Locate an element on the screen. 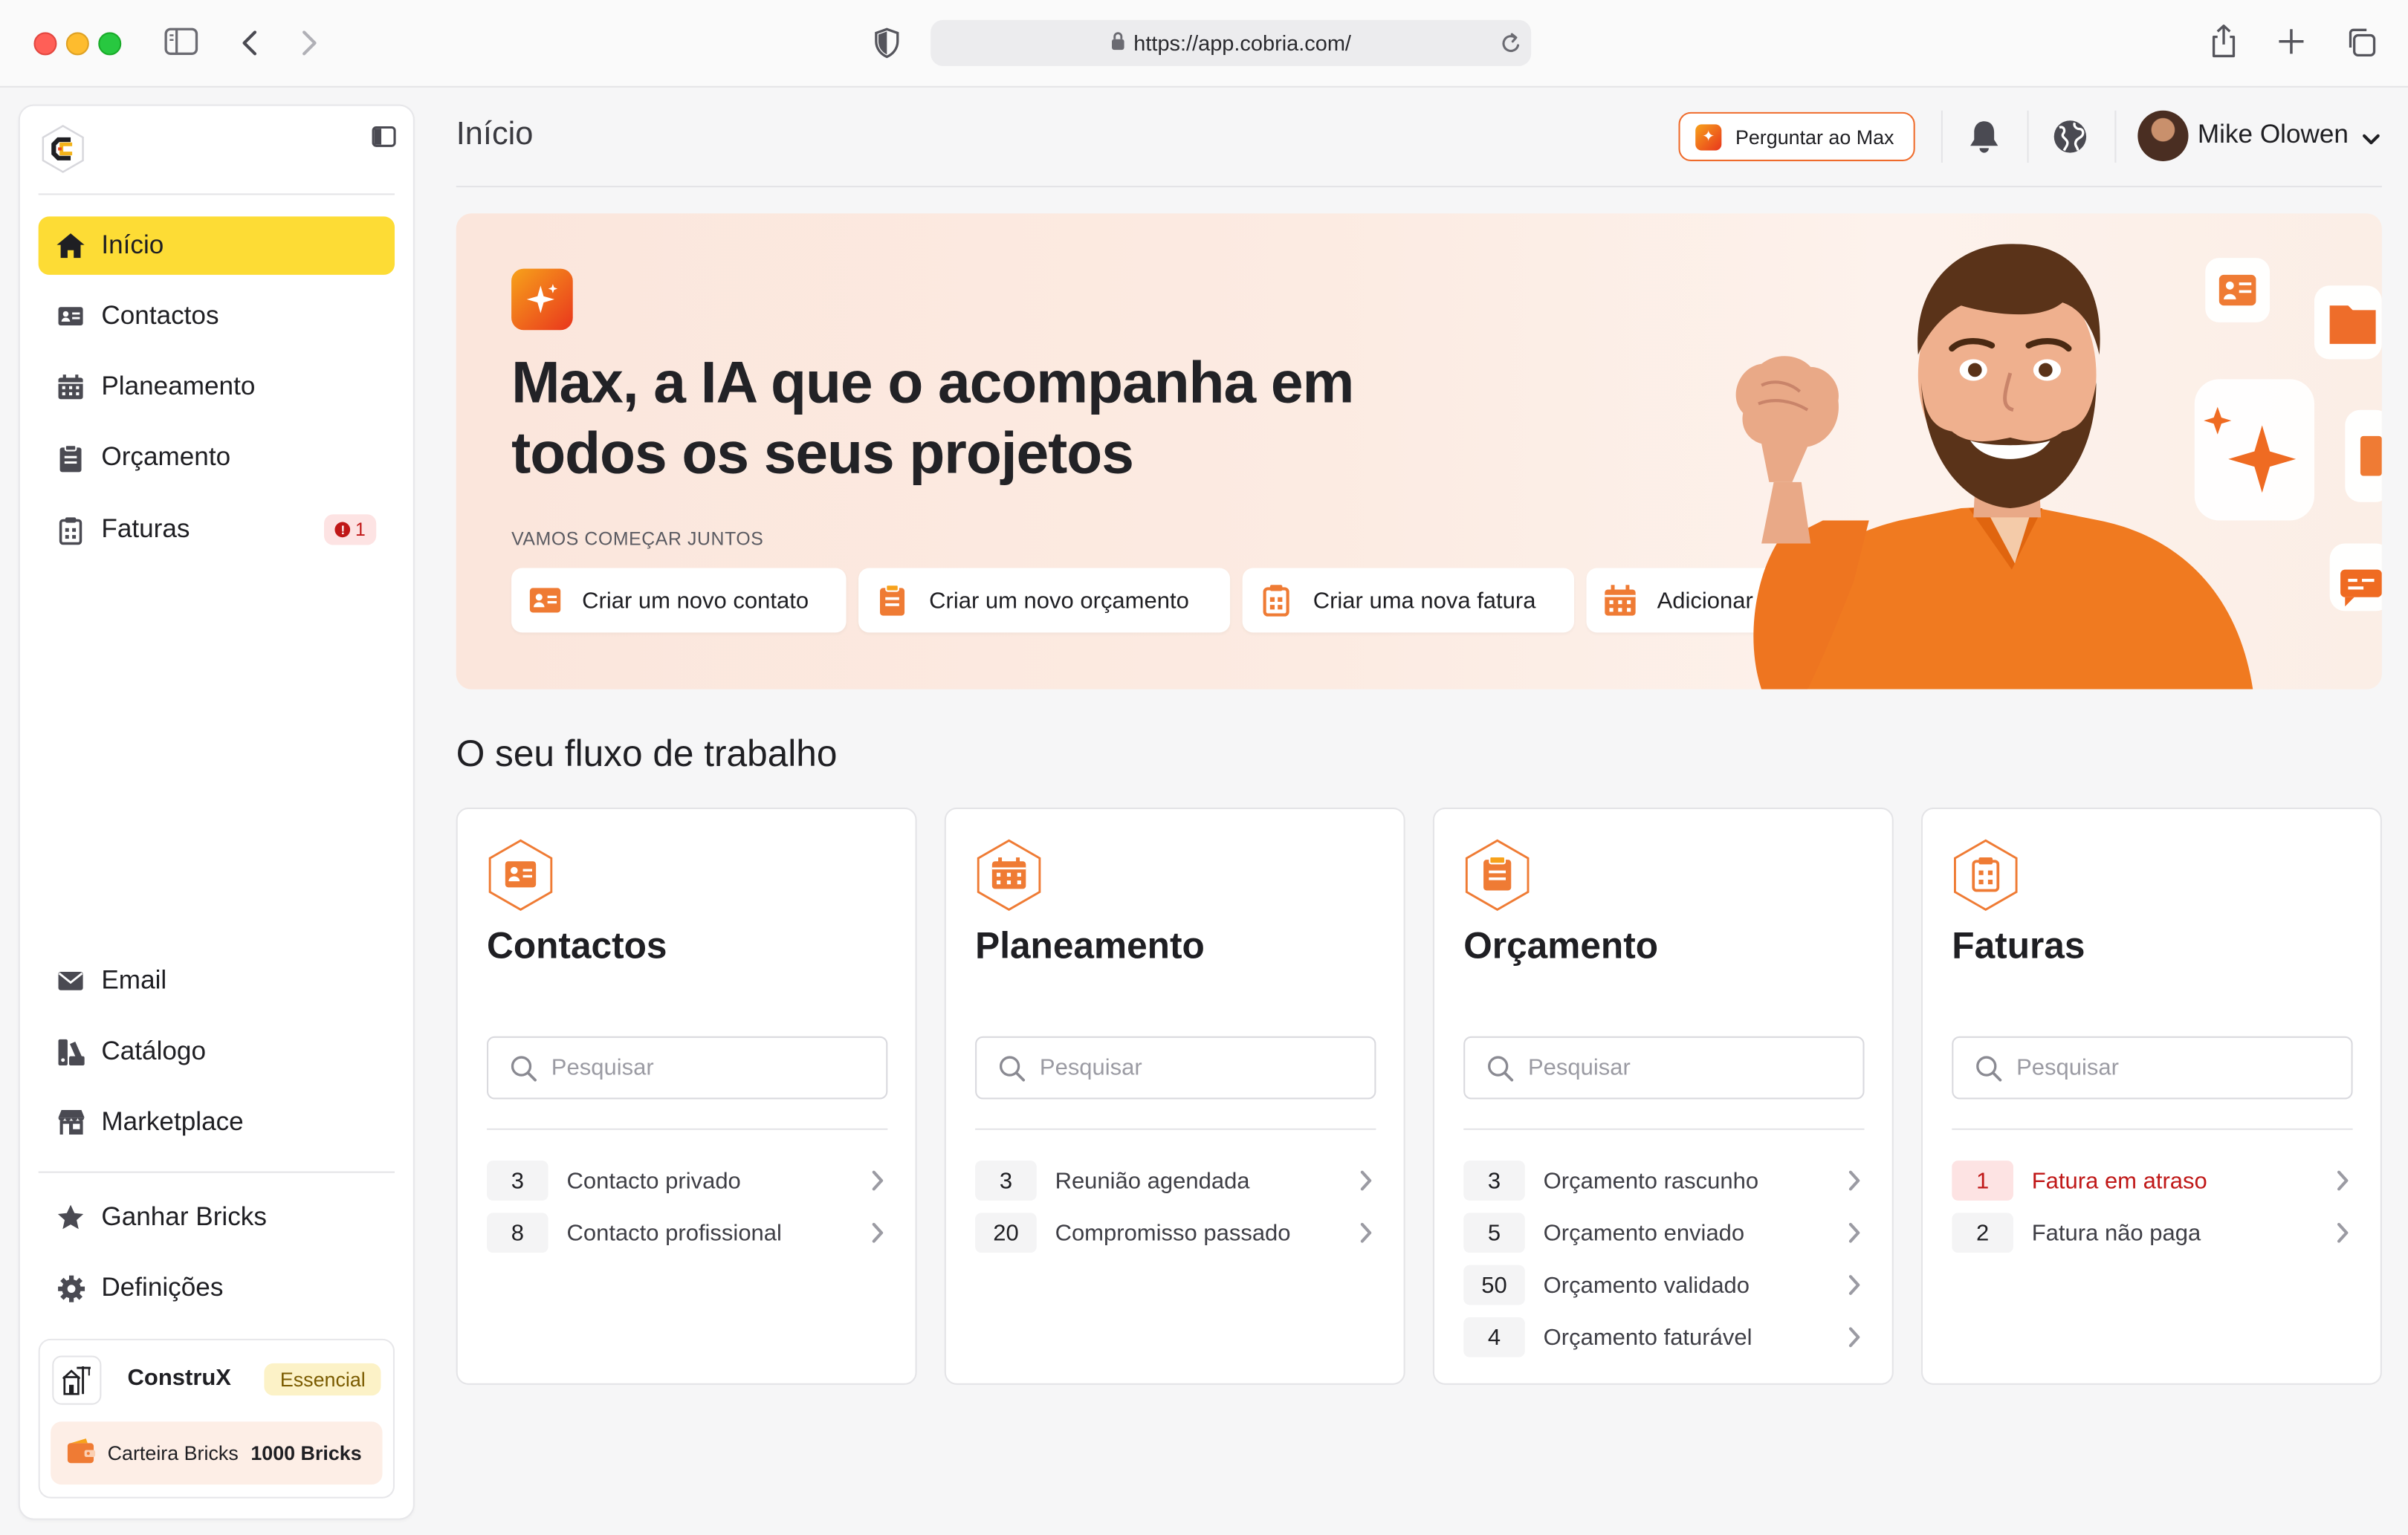 The width and height of the screenshot is (2408, 1535). list-item: 3 Orçamento rascunho is located at coordinates (1664, 1181).